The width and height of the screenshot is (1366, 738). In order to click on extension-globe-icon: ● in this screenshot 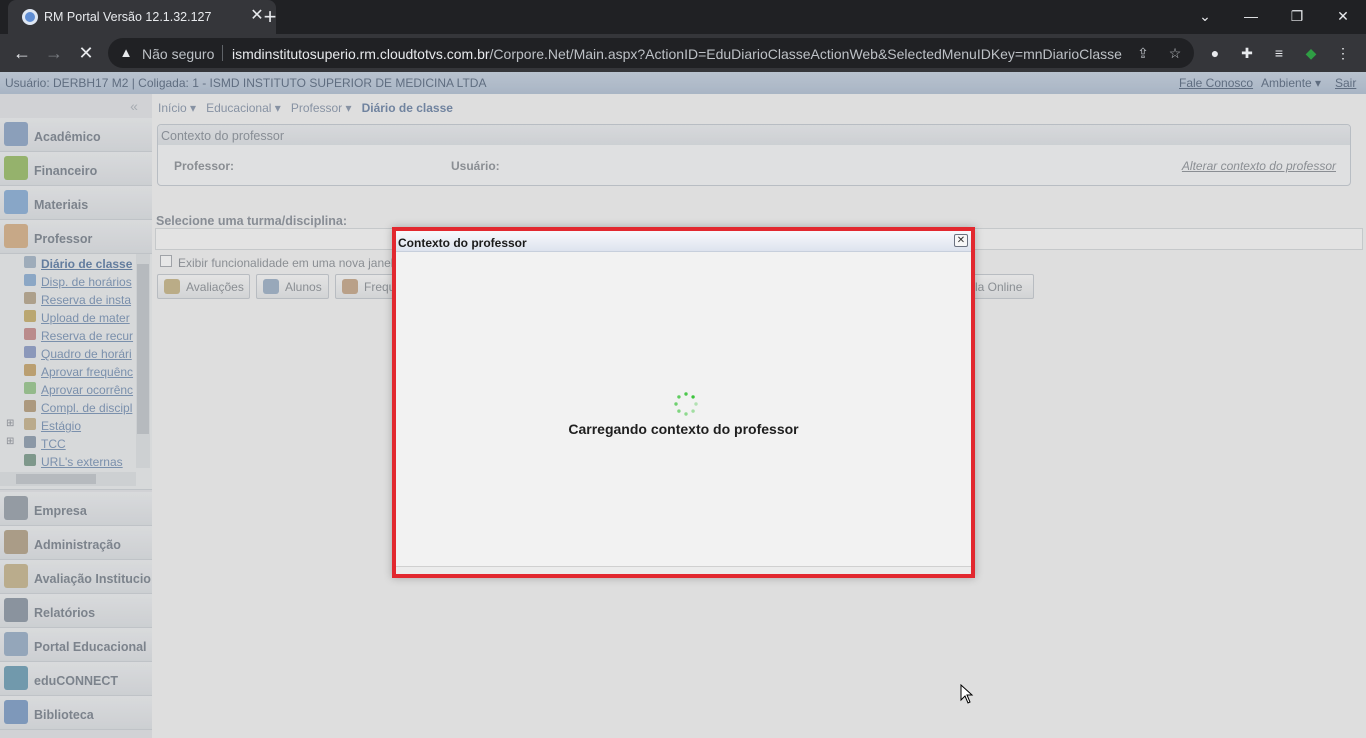, I will do `click(1215, 53)`.